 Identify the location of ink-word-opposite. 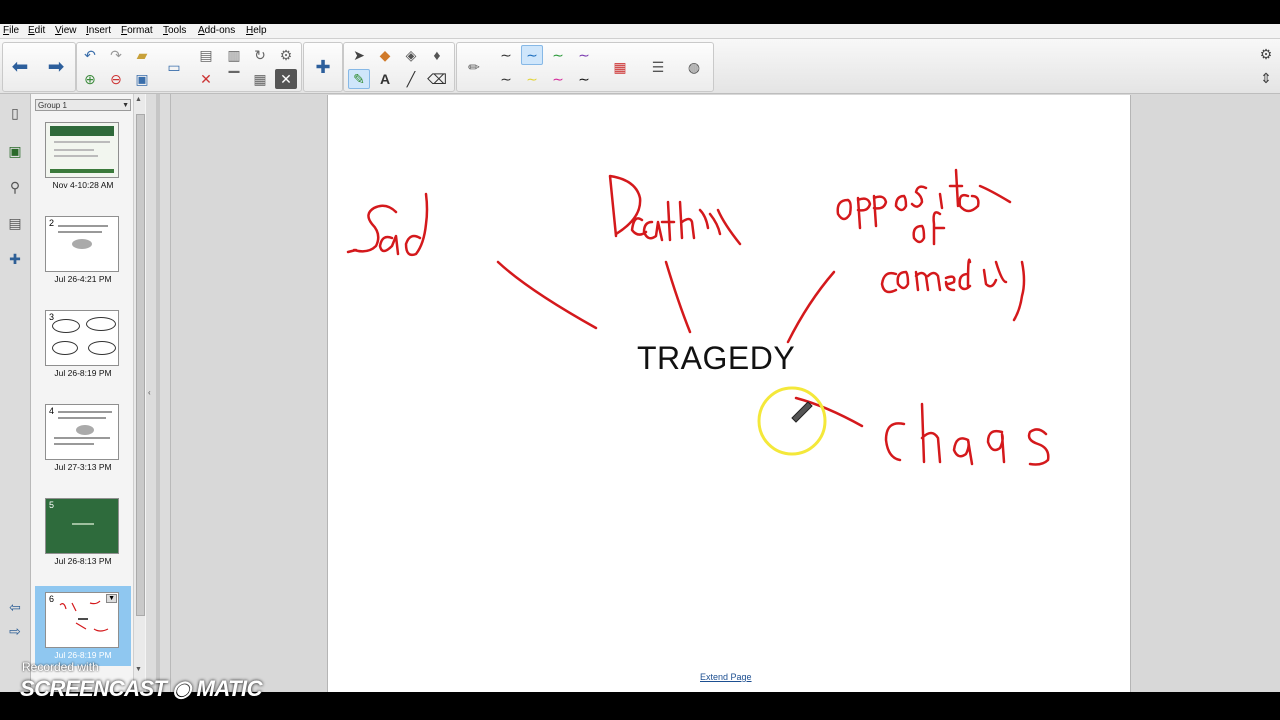
(924, 199).